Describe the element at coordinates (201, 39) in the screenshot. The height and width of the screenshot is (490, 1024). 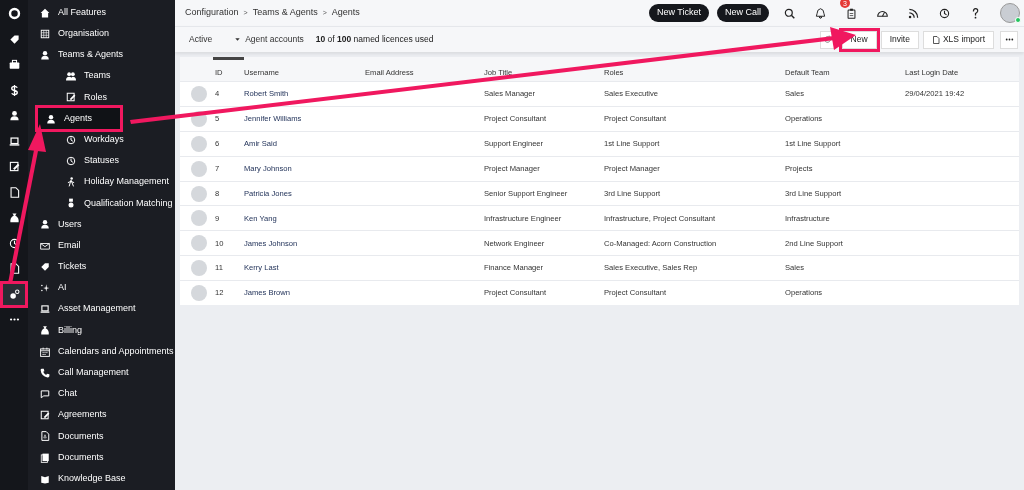
I see `status-filter: Active` at that location.